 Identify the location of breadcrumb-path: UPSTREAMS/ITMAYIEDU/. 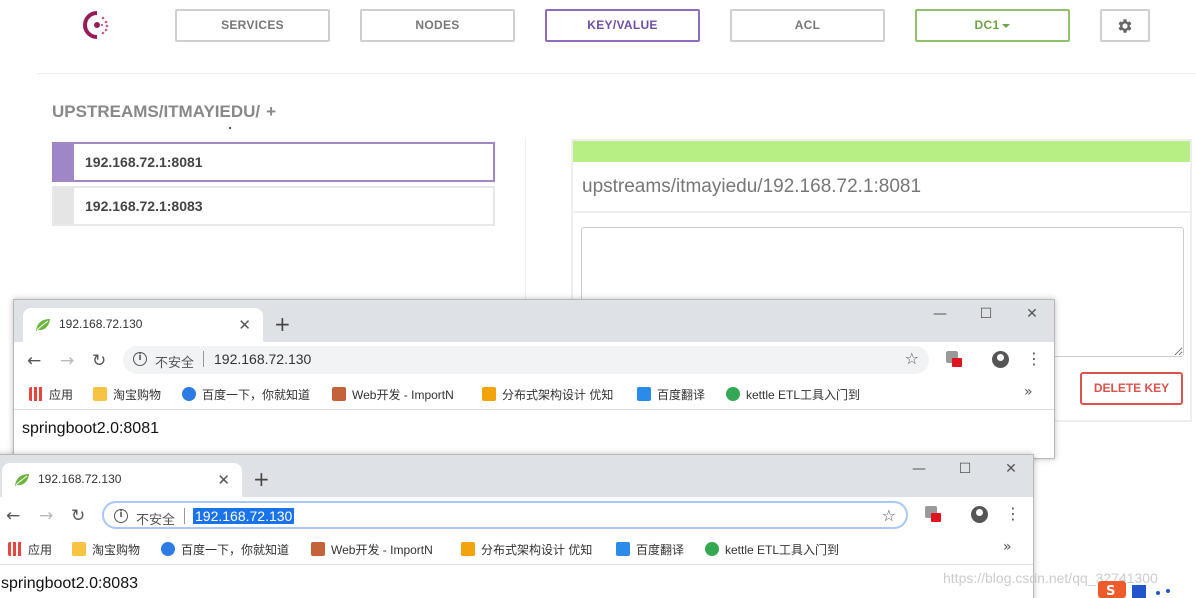
(156, 111).